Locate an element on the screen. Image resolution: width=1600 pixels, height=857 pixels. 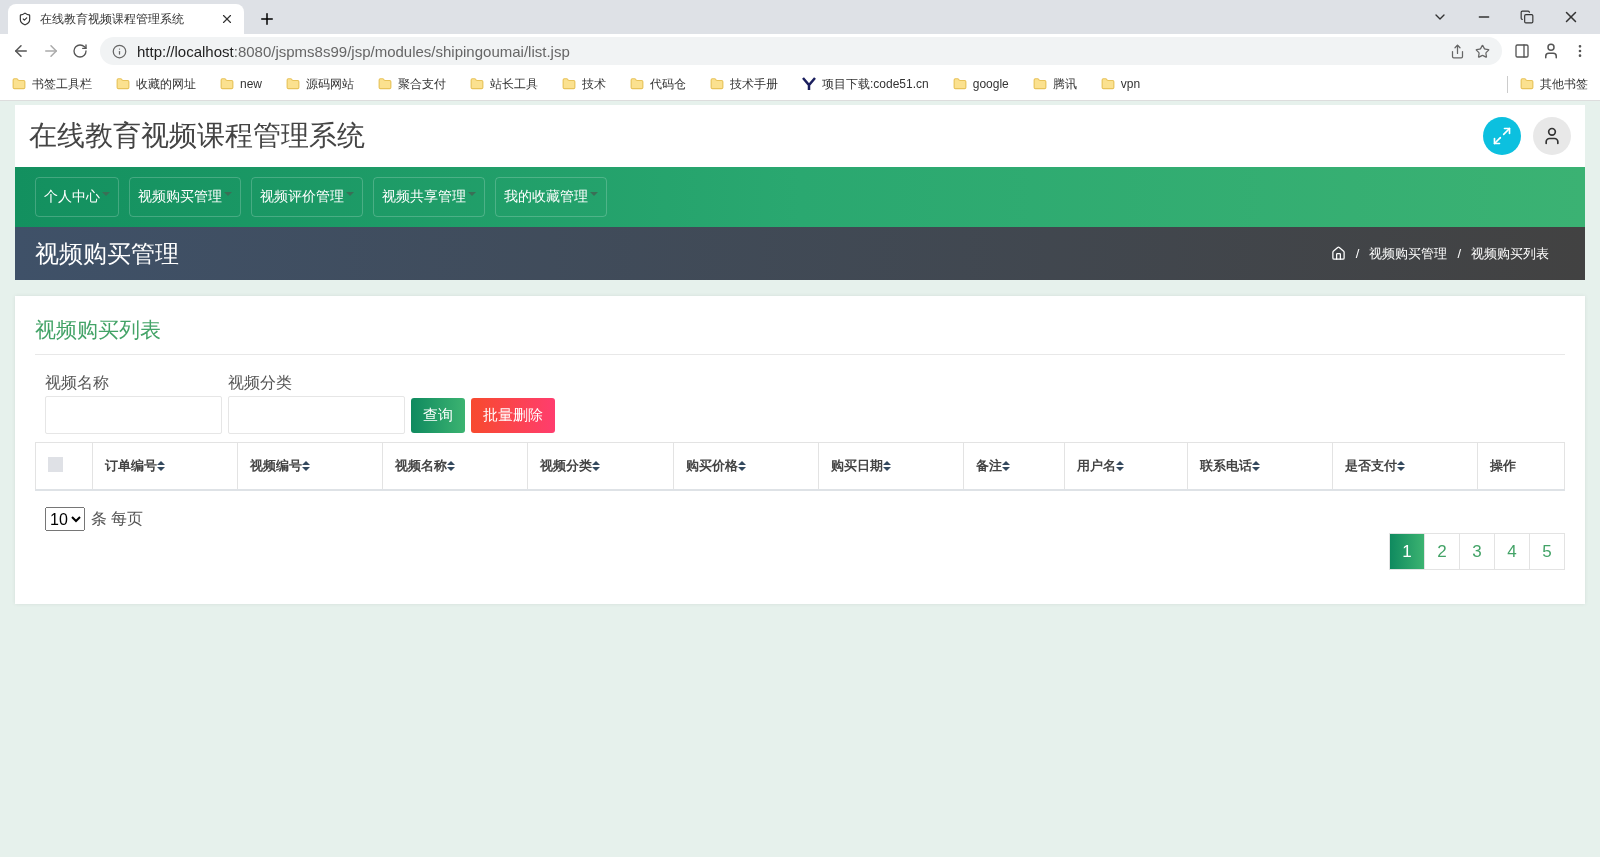
bookmark-item: 腾讯 is located at coordinates (1054, 84).